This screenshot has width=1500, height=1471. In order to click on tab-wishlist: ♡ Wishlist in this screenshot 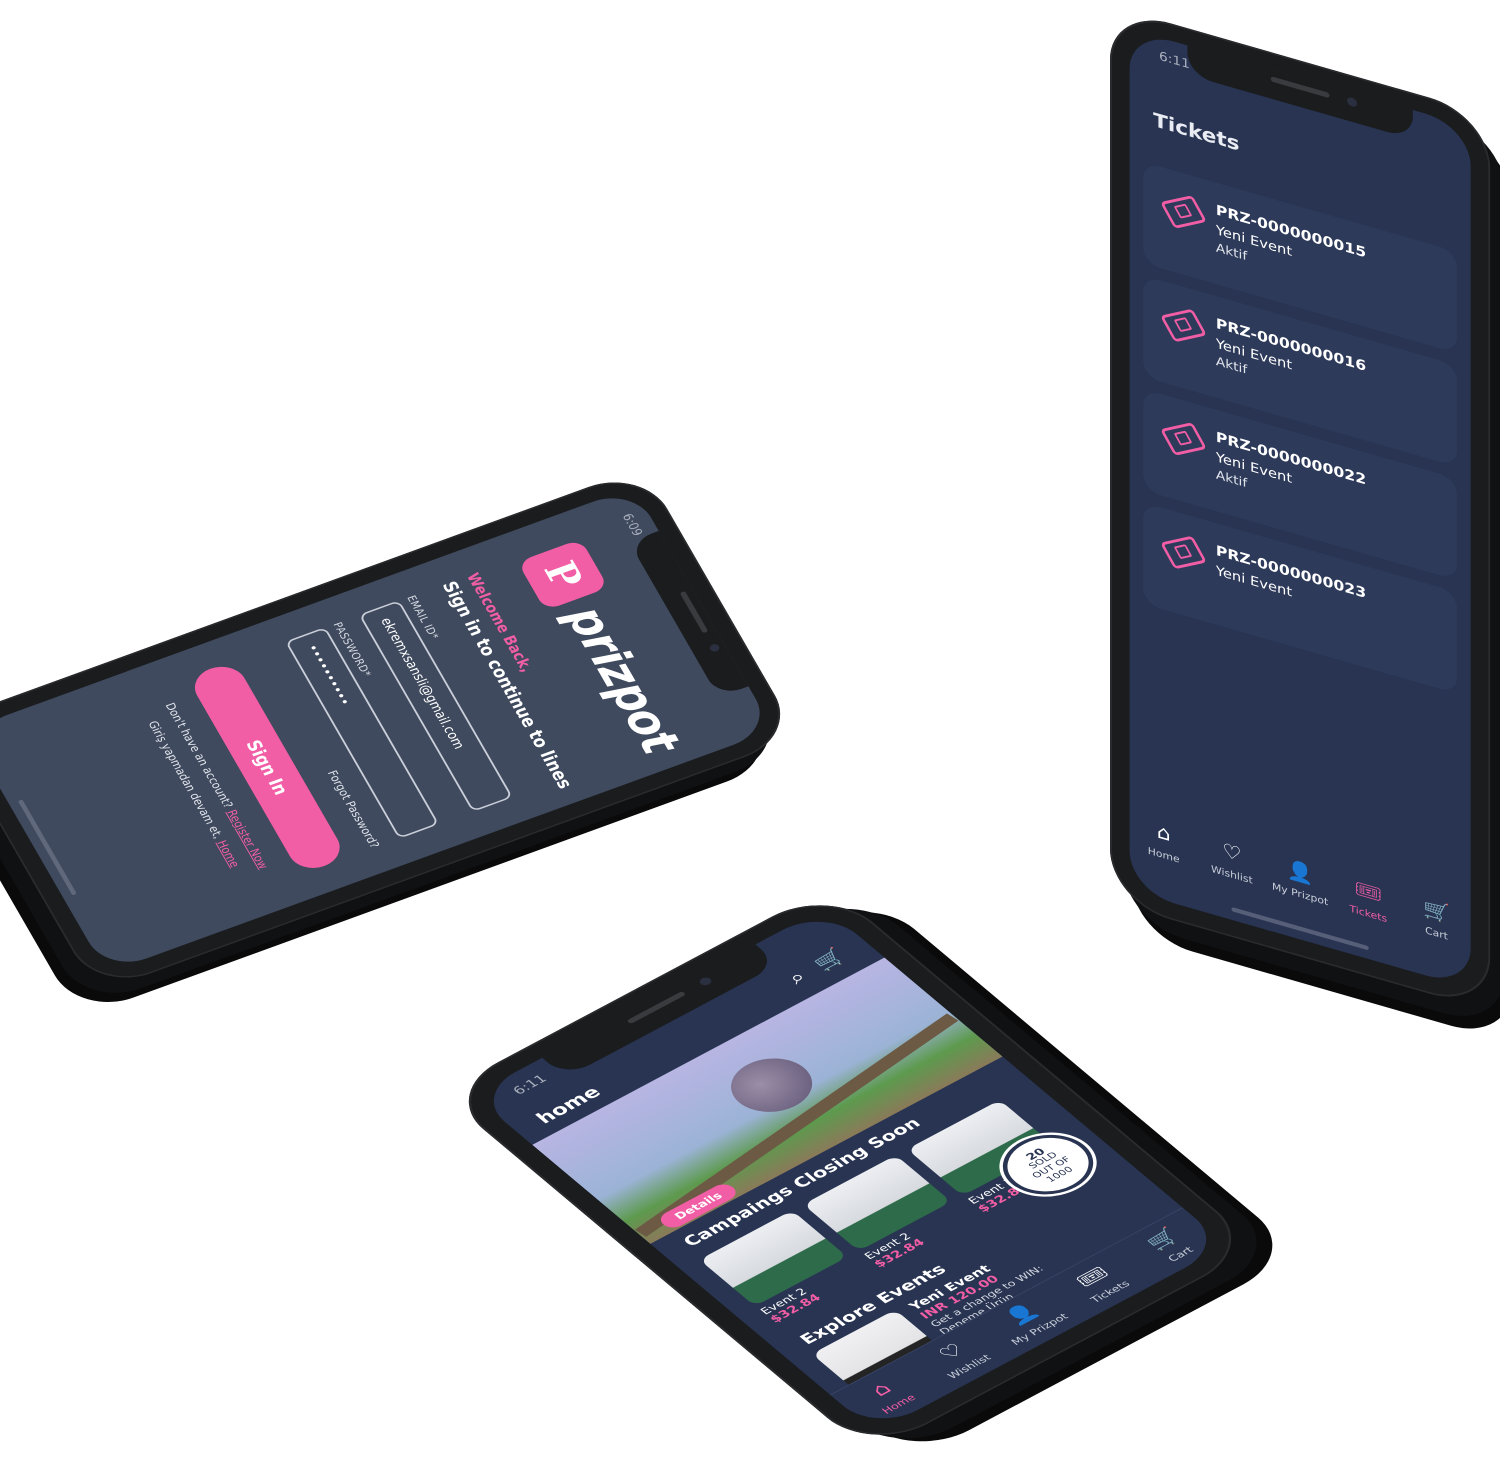, I will do `click(1232, 861)`.